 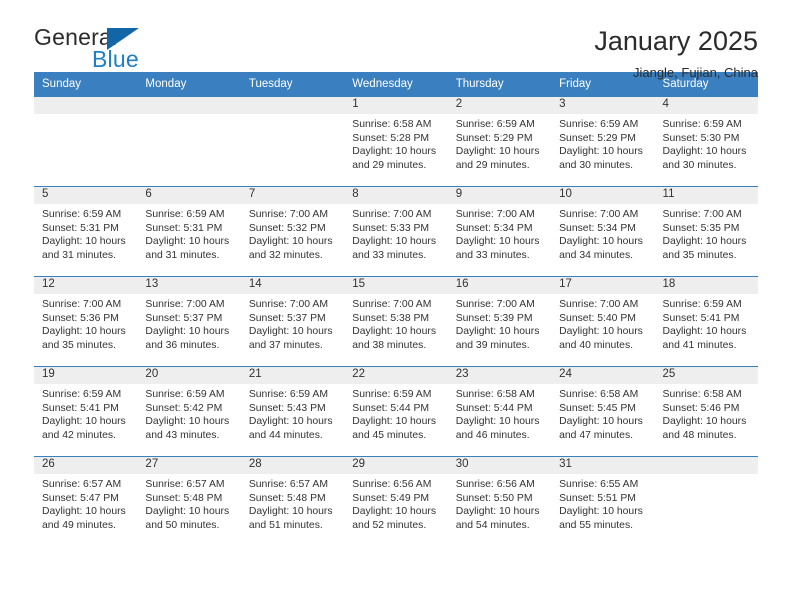 What do you see at coordinates (497, 248) in the screenshot?
I see `daylight-text: Daylight: 10 hours and 33 minutes.` at bounding box center [497, 248].